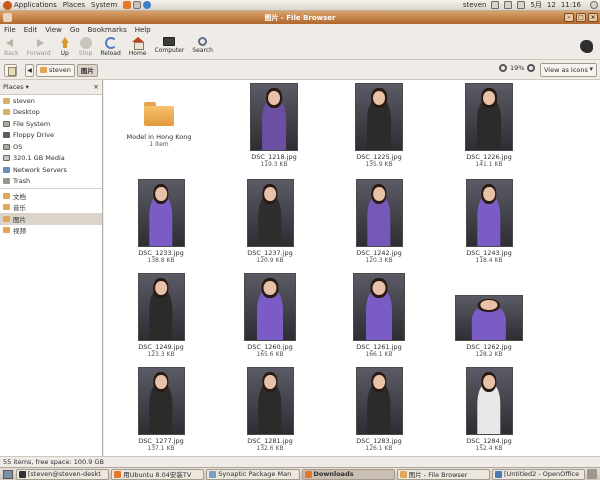  Describe the element at coordinates (51, 101) in the screenshot. I see `sidebar-item-steven: steven` at that location.